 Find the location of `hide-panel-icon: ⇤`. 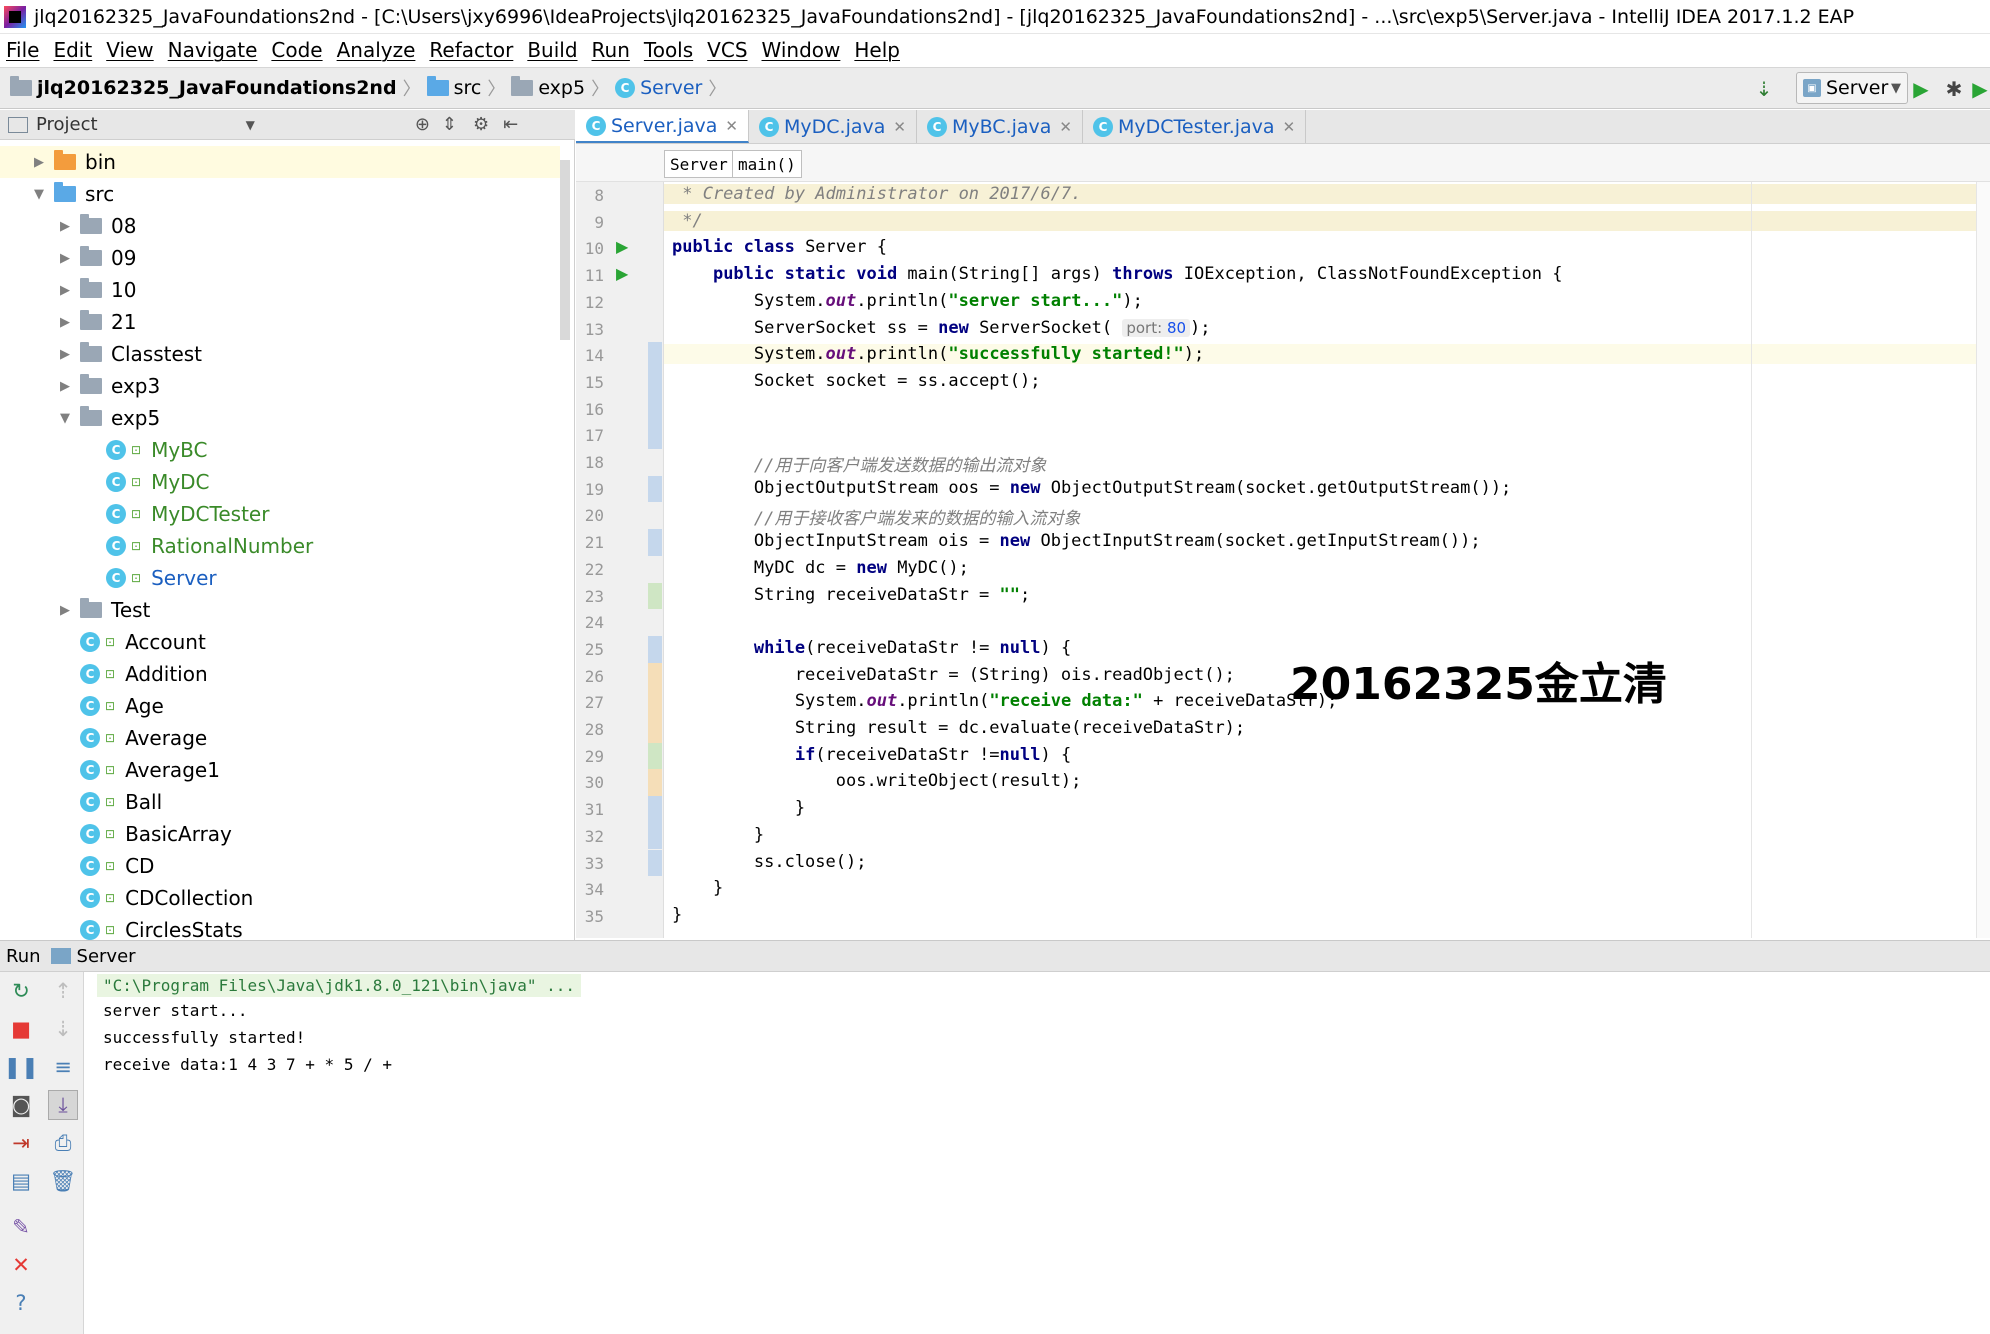

hide-panel-icon: ⇤ is located at coordinates (510, 124).